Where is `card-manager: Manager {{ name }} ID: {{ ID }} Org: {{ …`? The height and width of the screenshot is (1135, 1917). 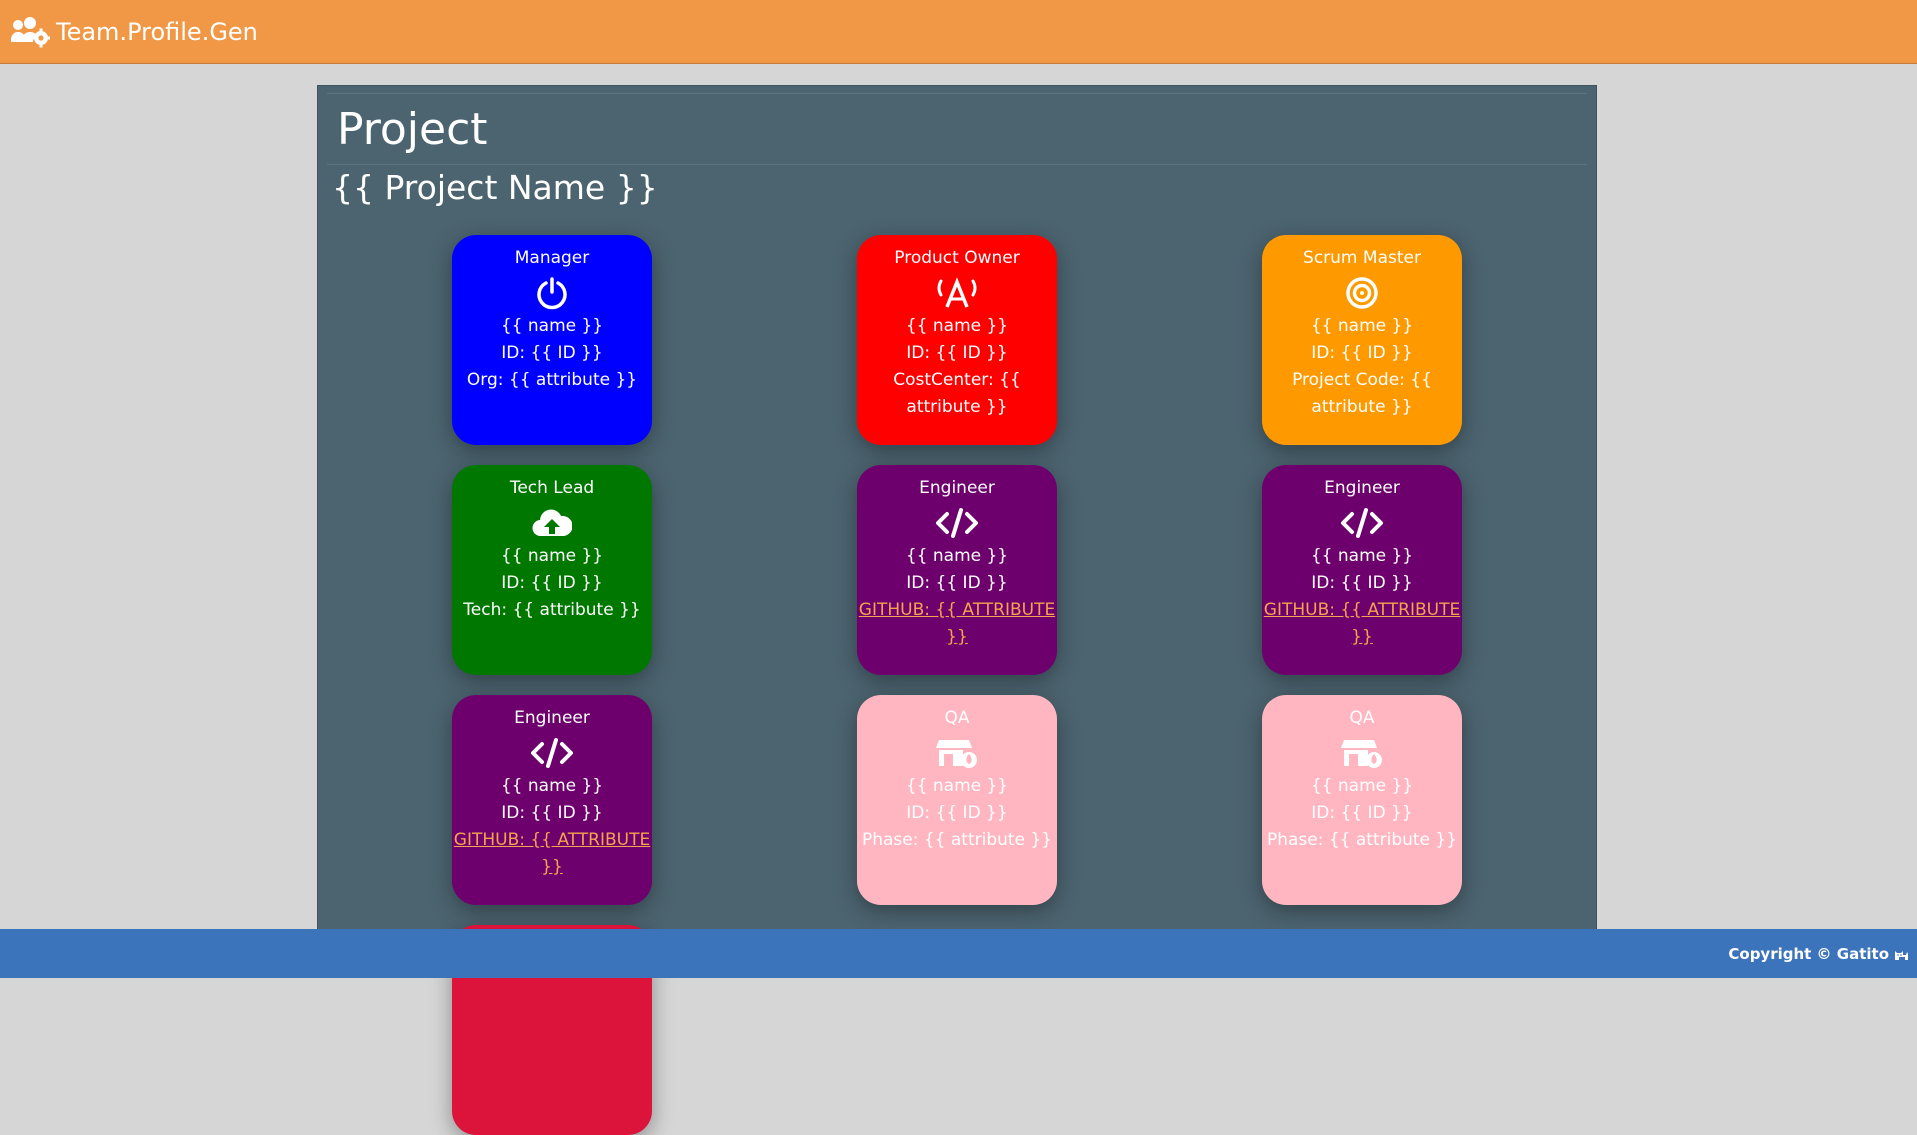 card-manager: Manager {{ name }} ID: {{ ID }} Org: {{ … is located at coordinates (552, 340).